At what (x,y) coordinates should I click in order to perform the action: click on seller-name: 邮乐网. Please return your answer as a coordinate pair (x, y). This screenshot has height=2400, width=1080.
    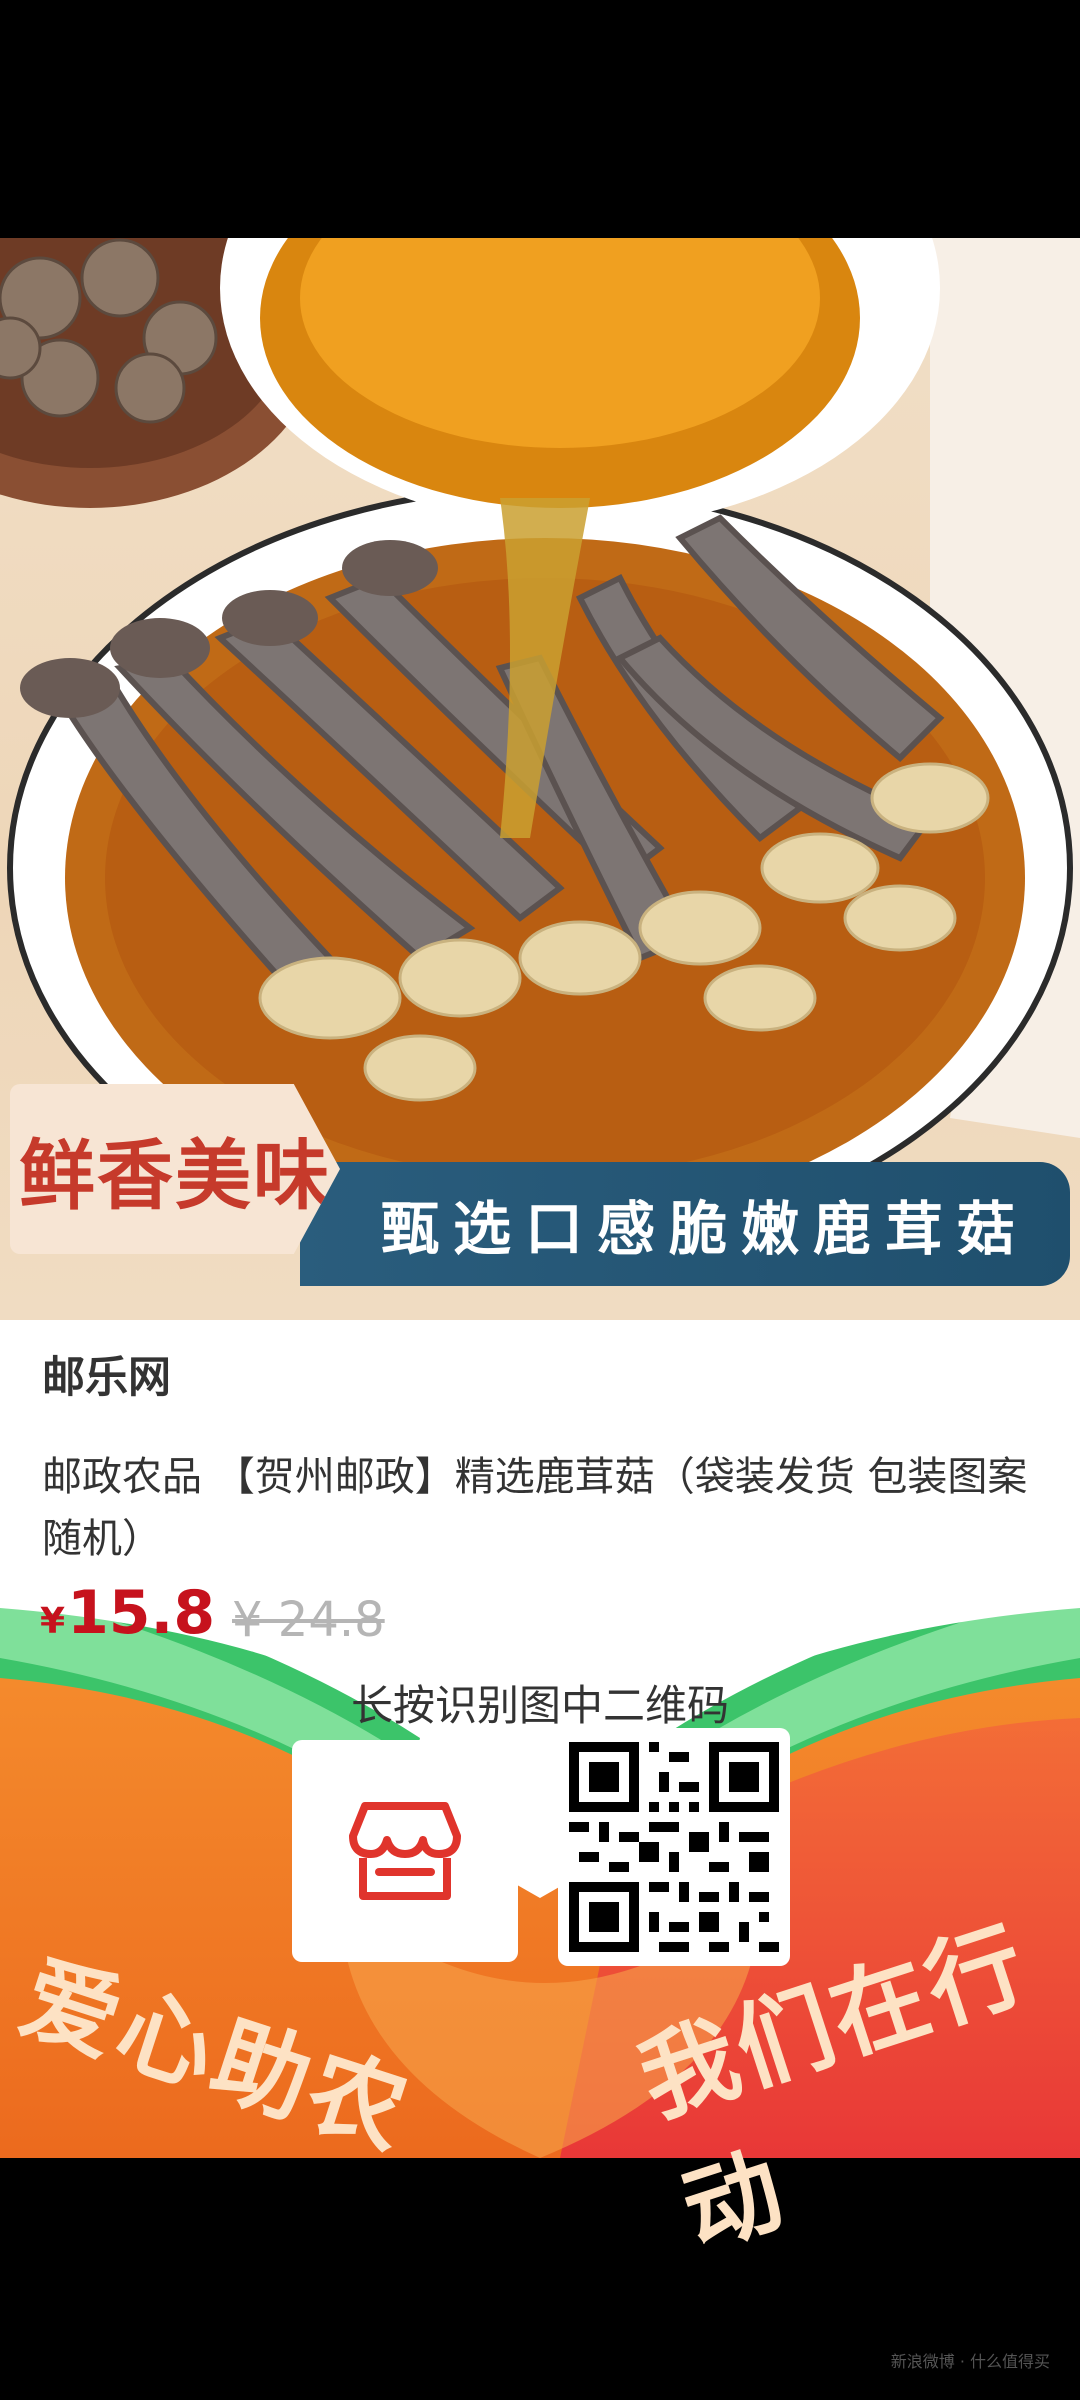
    Looking at the image, I should click on (106, 1378).